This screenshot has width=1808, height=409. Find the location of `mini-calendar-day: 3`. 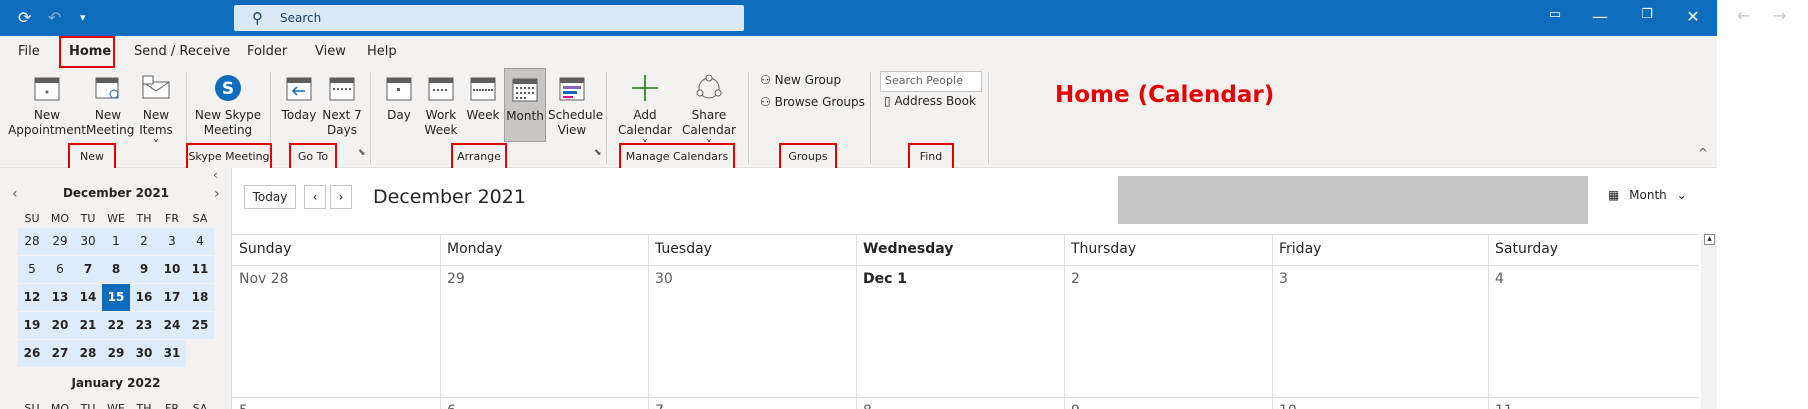

mini-calendar-day: 3 is located at coordinates (172, 241).